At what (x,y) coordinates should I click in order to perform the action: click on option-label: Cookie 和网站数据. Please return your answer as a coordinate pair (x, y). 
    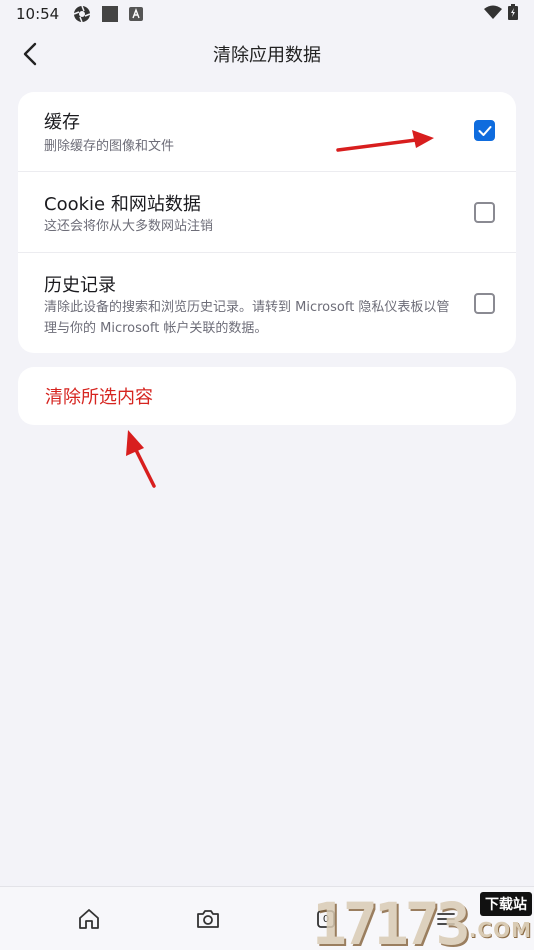
    Looking at the image, I should click on (122, 204).